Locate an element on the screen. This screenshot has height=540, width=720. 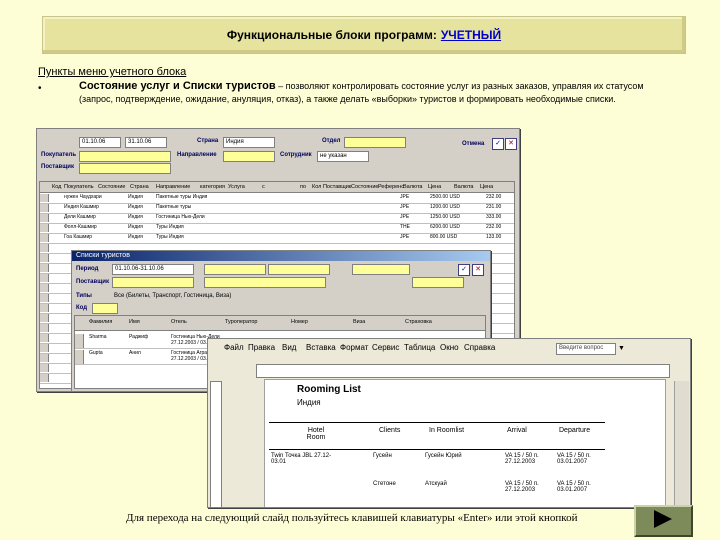
col-header: Номер is located at coordinates (299, 322).